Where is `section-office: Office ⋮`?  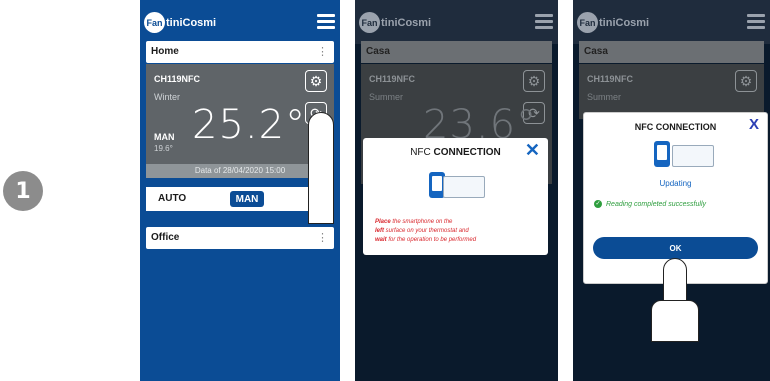
section-office: Office ⋮ is located at coordinates (240, 238).